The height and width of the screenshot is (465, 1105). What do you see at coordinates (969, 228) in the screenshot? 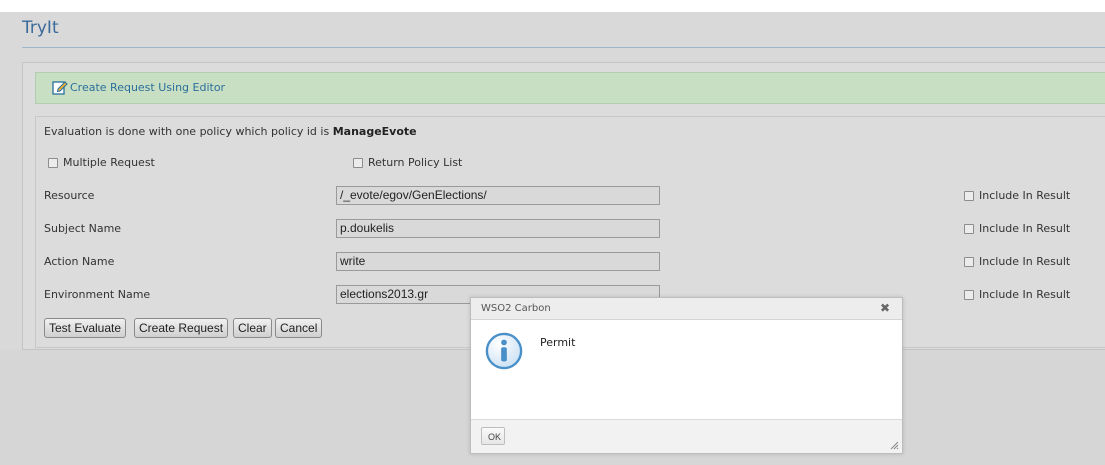
I see `subject-include-checkbox` at bounding box center [969, 228].